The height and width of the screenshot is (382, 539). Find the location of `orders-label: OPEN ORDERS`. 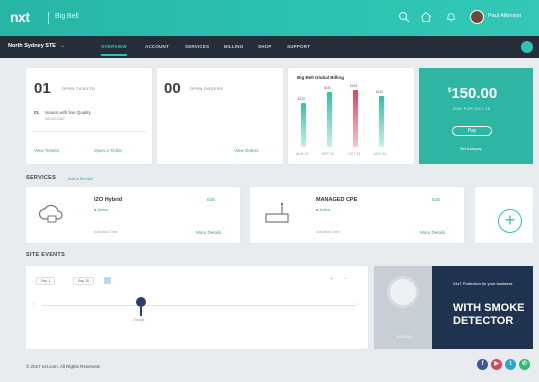

orders-label: OPEN ORDERS is located at coordinates (206, 88).